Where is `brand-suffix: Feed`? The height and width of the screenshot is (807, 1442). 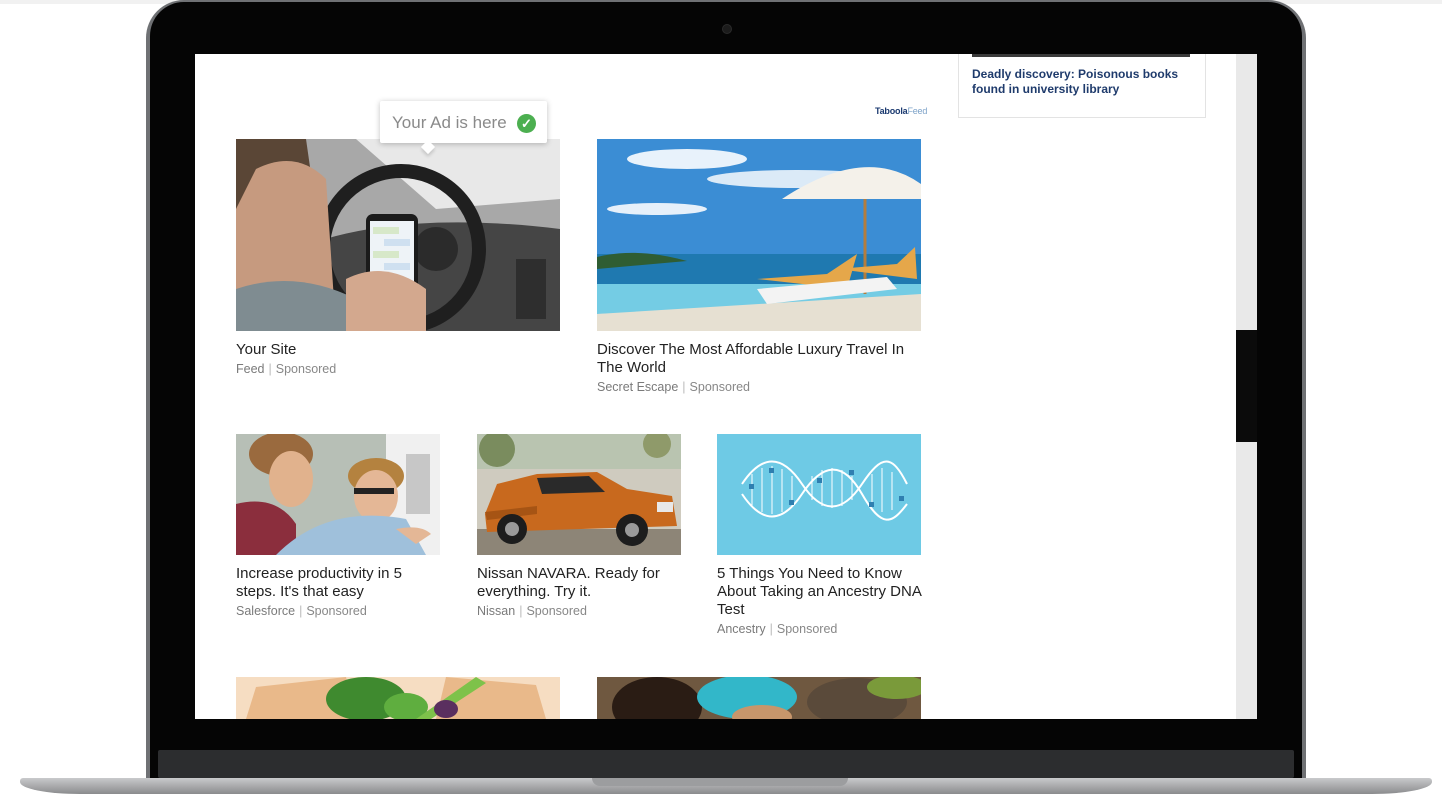 brand-suffix: Feed is located at coordinates (917, 111).